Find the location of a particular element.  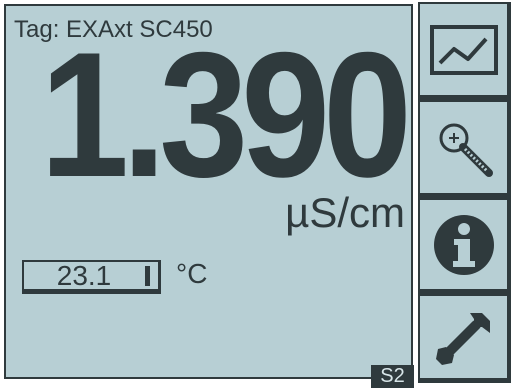

setup-button is located at coordinates (464, 338).